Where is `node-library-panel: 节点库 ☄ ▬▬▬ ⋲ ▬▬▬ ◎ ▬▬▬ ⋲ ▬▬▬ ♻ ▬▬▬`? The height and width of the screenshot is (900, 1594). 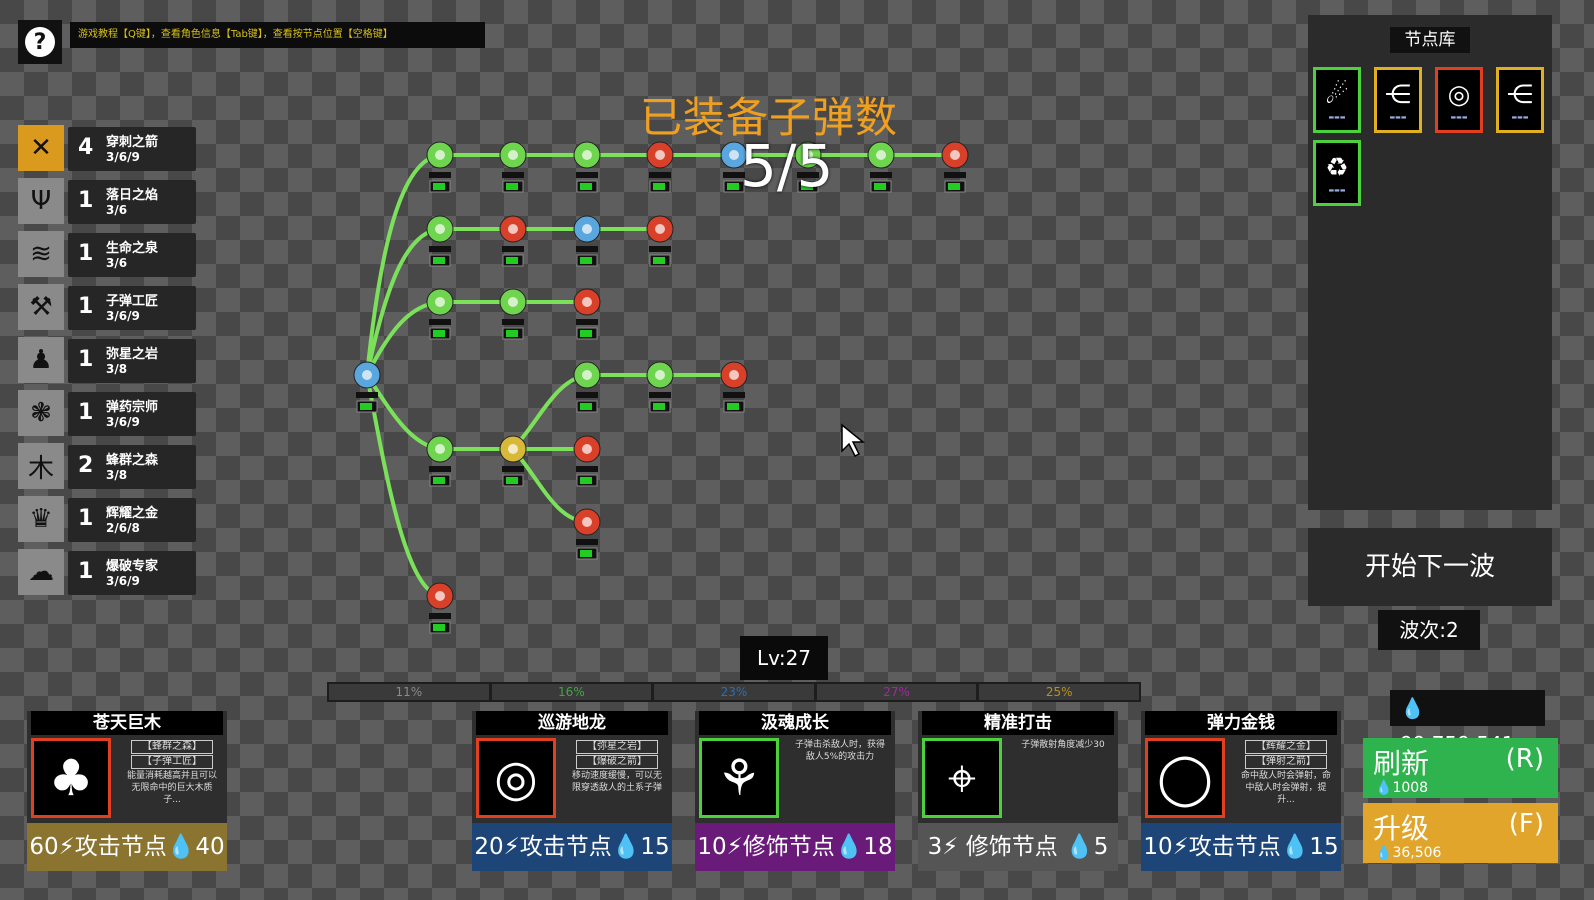
node-library-panel: 节点库 ☄ ▬▬▬ ⋲ ▬▬▬ ◎ ▬▬▬ ⋲ ▬▬▬ ♻ ▬▬▬ is located at coordinates (1430, 262).